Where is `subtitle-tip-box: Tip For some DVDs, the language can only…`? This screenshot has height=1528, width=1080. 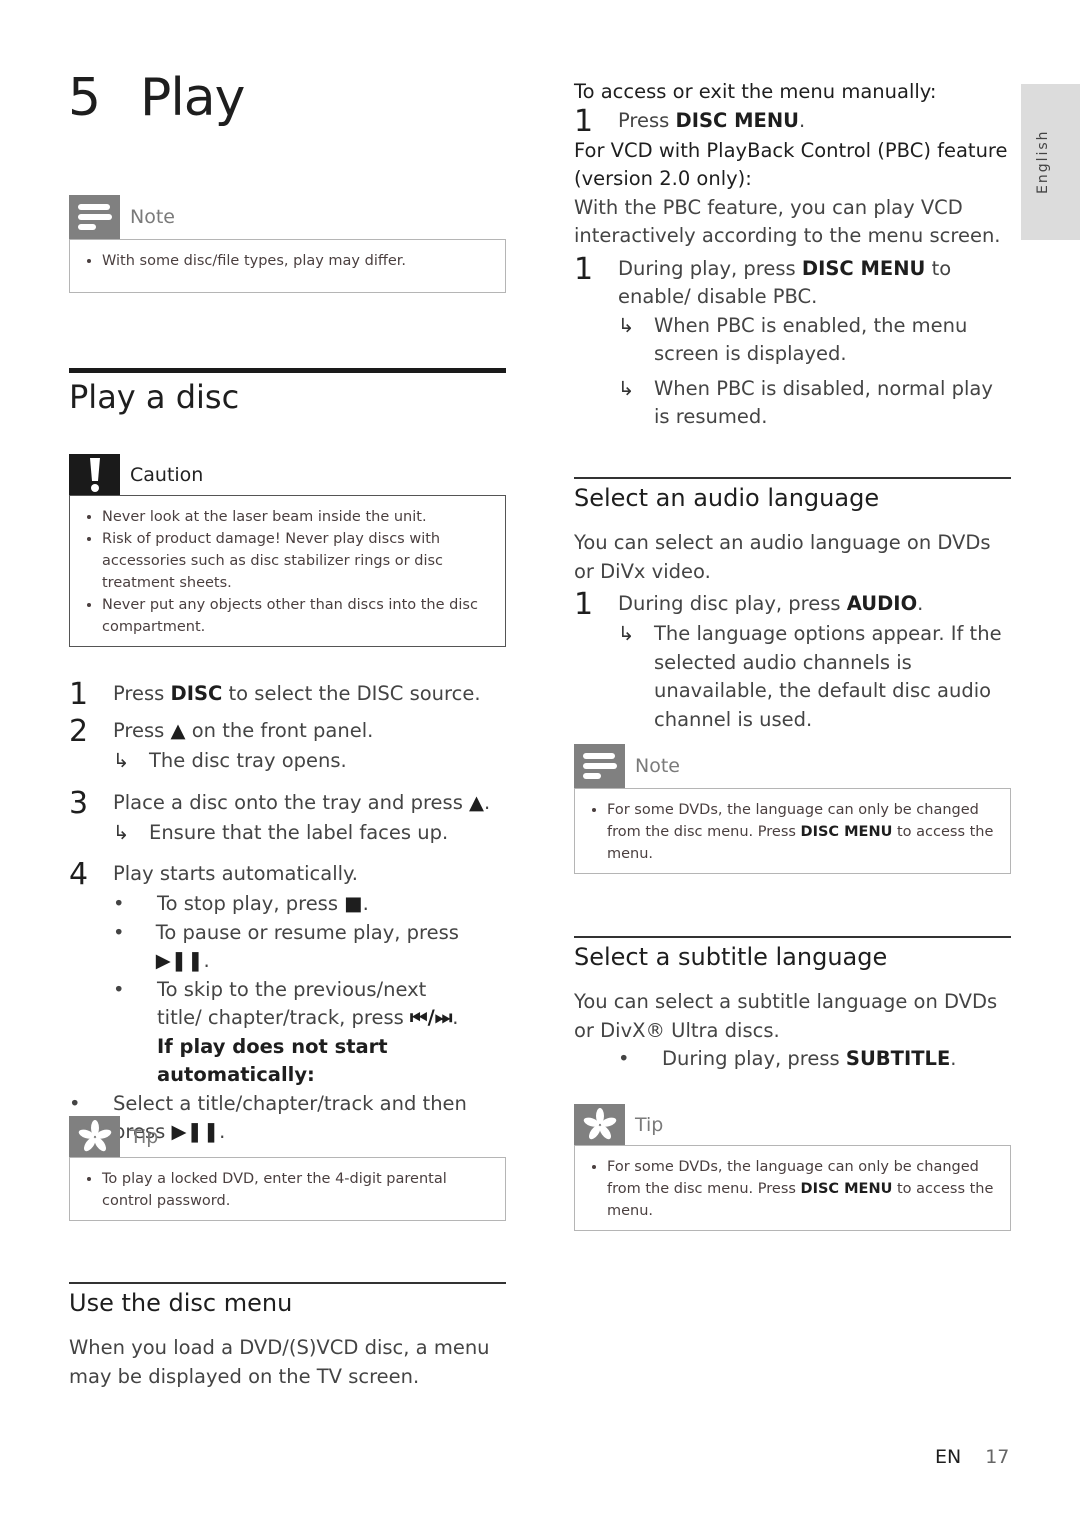
subtitle-tip-box: Tip For some DVDs, the language can only… is located at coordinates (792, 1167).